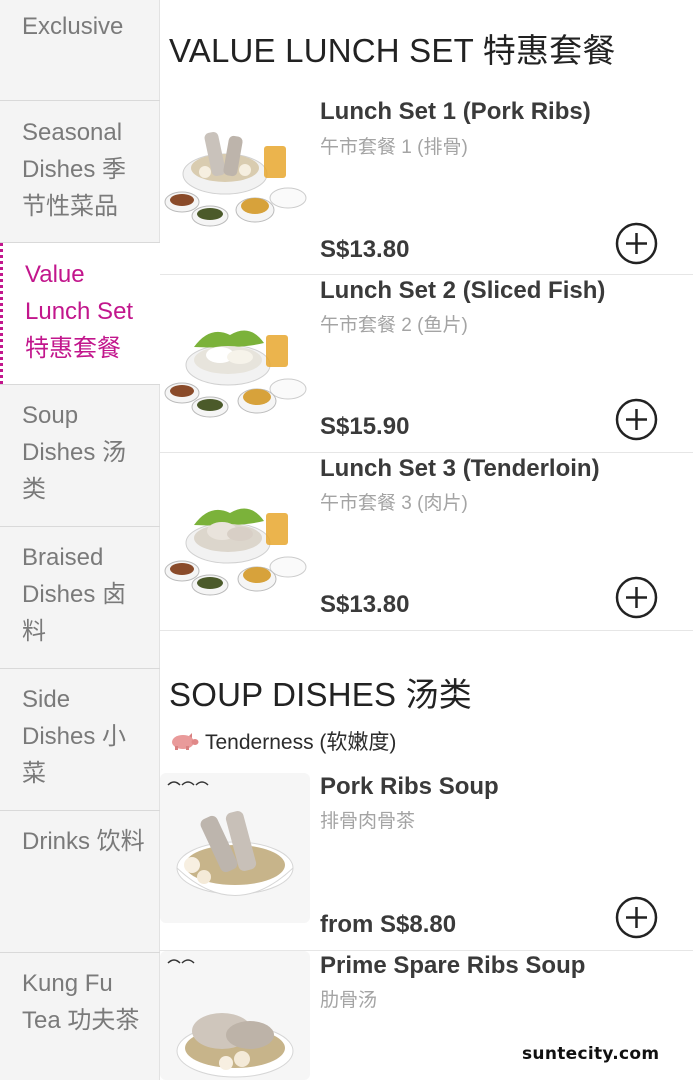 This screenshot has width=693, height=1080. What do you see at coordinates (83, 841) in the screenshot?
I see `sidebar-item-label: Drinks 饮料` at bounding box center [83, 841].